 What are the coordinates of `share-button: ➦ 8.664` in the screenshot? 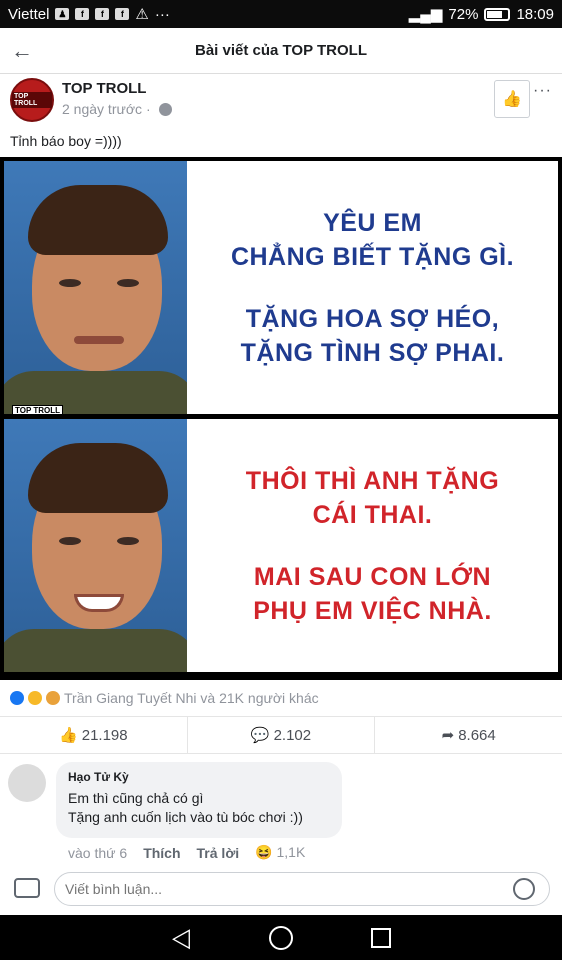 It's located at (468, 735).